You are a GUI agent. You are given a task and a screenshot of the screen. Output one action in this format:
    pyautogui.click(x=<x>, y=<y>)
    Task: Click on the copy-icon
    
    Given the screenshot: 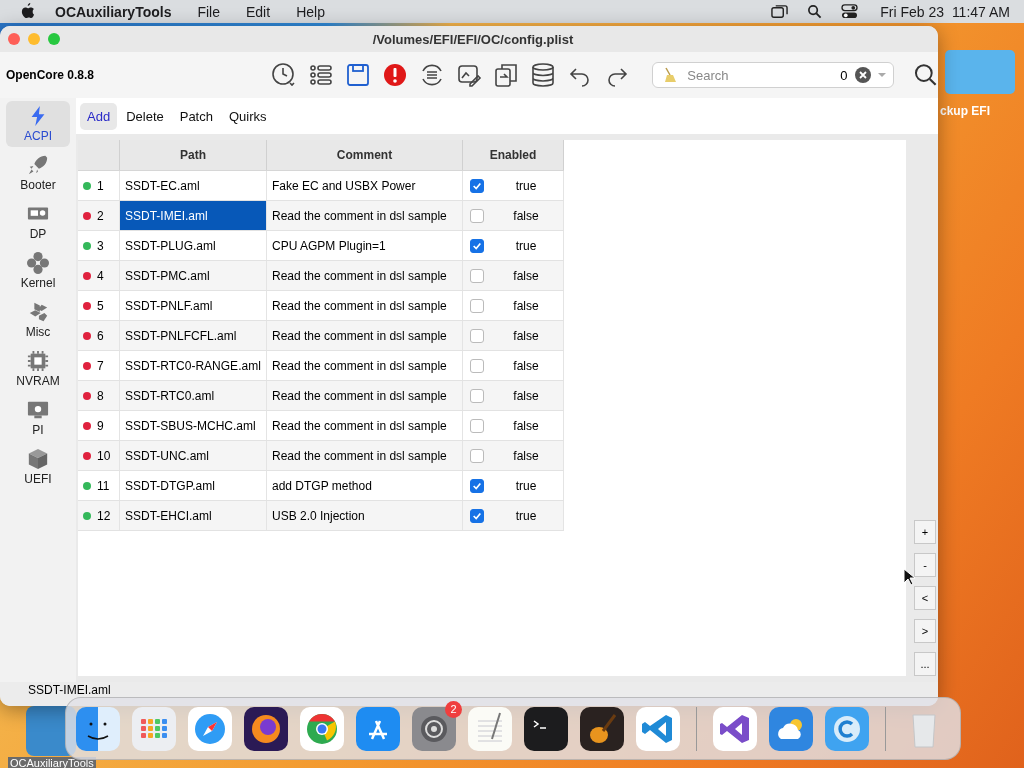 What is the action you would take?
    pyautogui.click(x=506, y=75)
    